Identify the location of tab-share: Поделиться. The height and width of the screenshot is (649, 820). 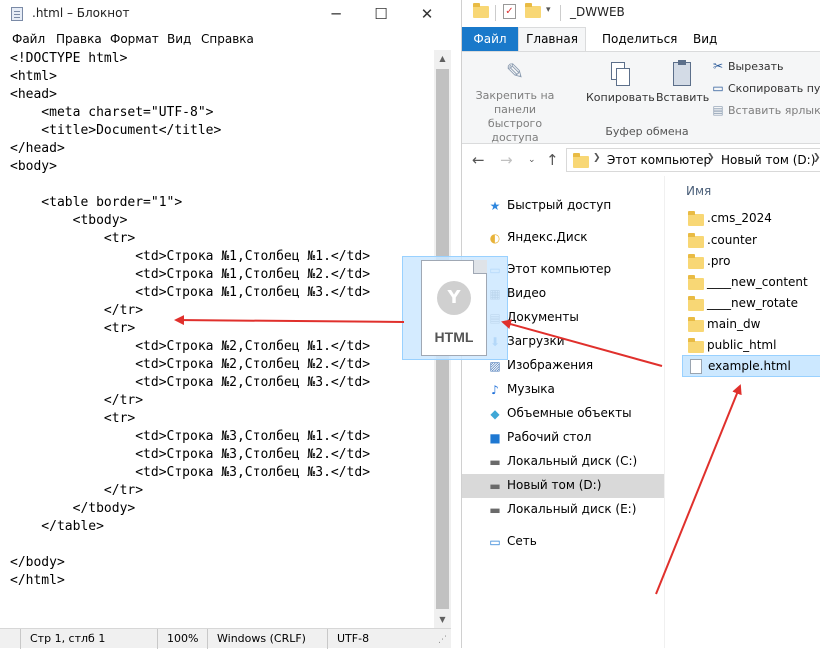
(639, 39).